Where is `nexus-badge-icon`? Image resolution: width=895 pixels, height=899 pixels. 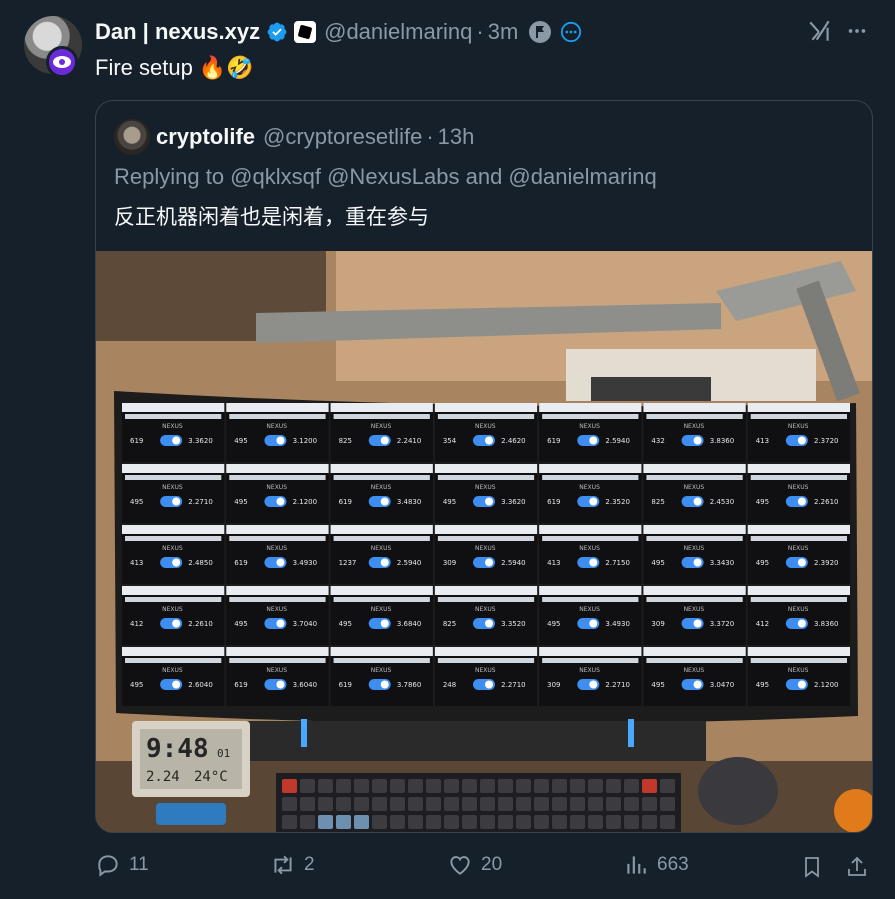 nexus-badge-icon is located at coordinates (62, 62).